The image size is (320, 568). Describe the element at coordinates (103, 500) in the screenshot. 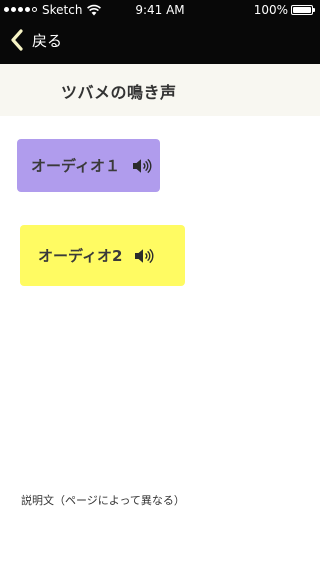

I see `description-text: 説明文（ページによって異なる）` at that location.